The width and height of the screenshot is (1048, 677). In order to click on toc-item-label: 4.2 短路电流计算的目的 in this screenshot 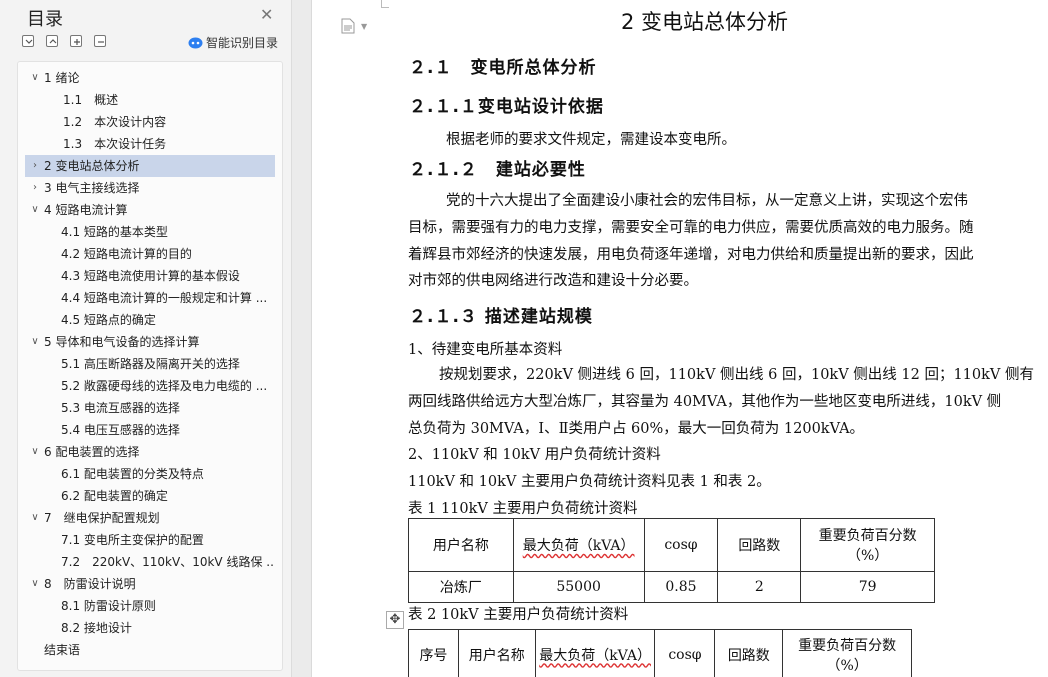, I will do `click(126, 254)`.